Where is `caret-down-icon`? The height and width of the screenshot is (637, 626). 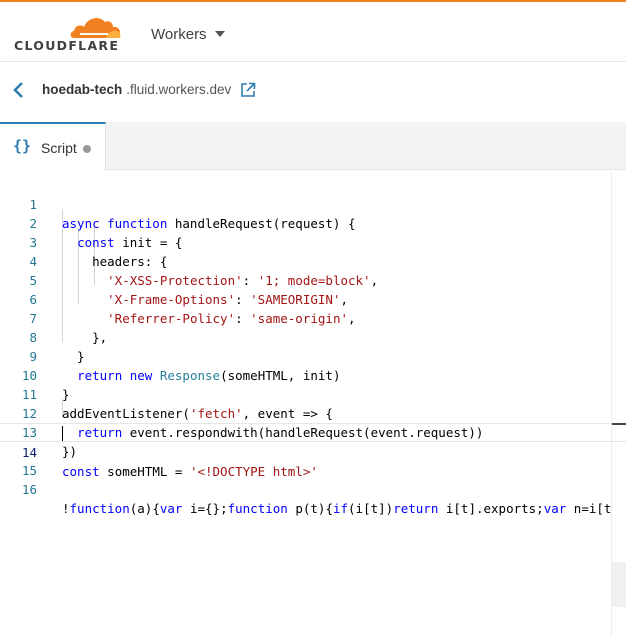 caret-down-icon is located at coordinates (219, 34).